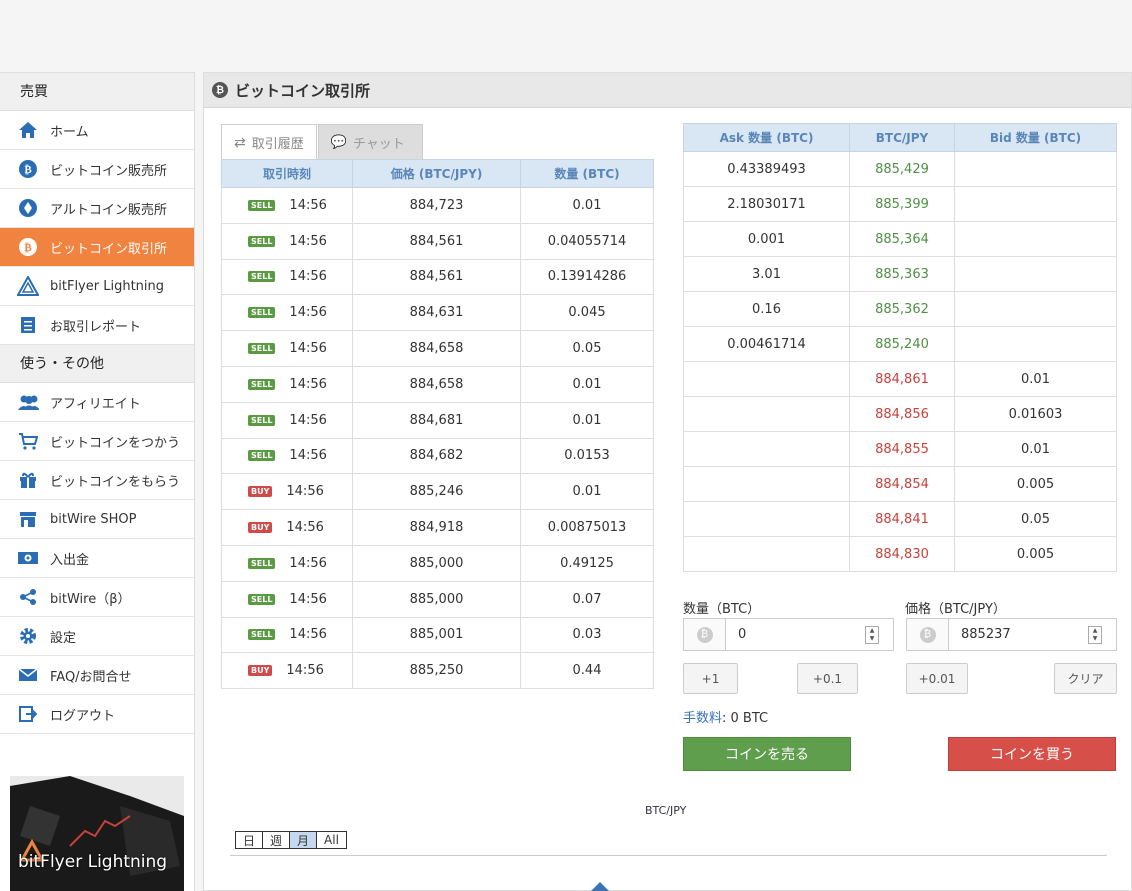 The image size is (1132, 891). Describe the element at coordinates (766, 169) in the screenshot. I see `ask-qty: 0.43389493` at that location.